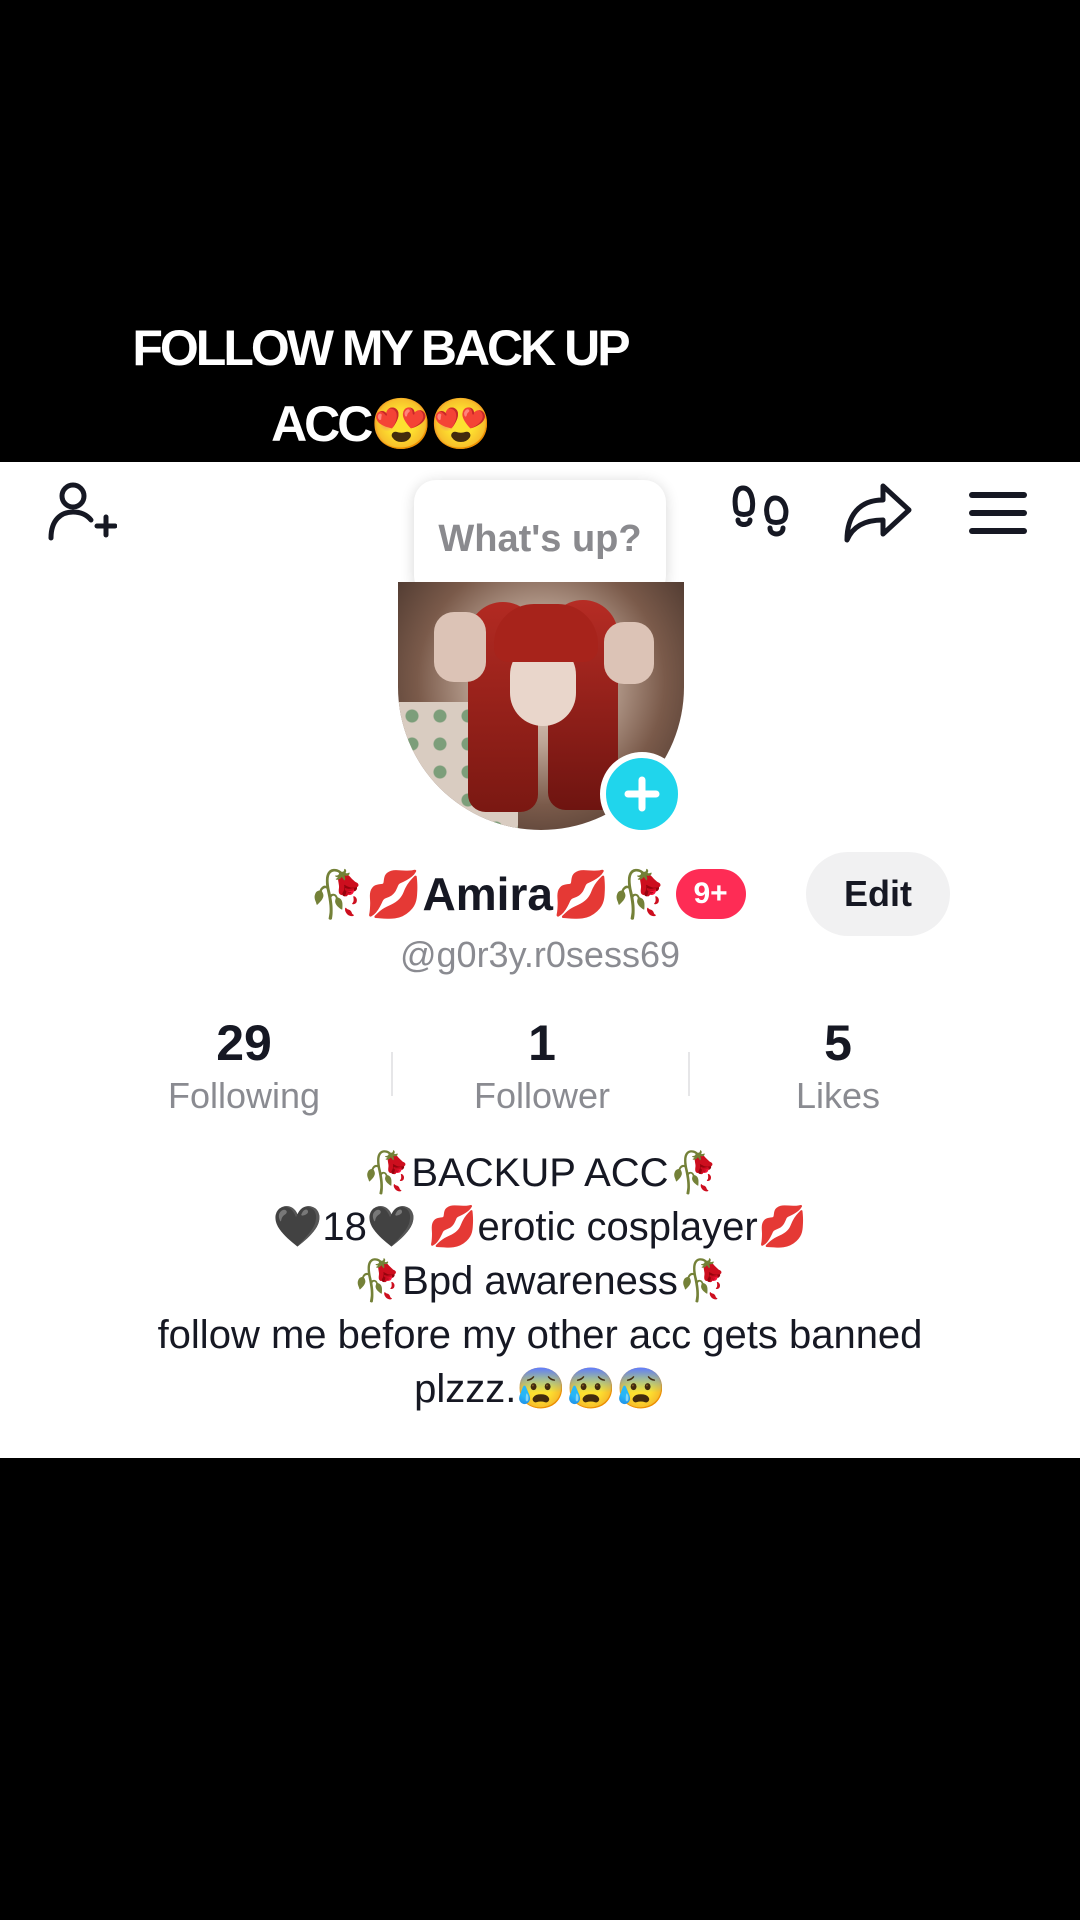  Describe the element at coordinates (244, 1043) in the screenshot. I see `following-count: 29` at that location.